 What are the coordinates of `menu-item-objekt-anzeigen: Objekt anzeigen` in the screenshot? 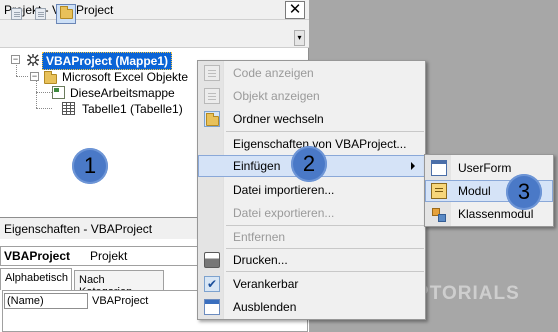 It's located at (311, 96).